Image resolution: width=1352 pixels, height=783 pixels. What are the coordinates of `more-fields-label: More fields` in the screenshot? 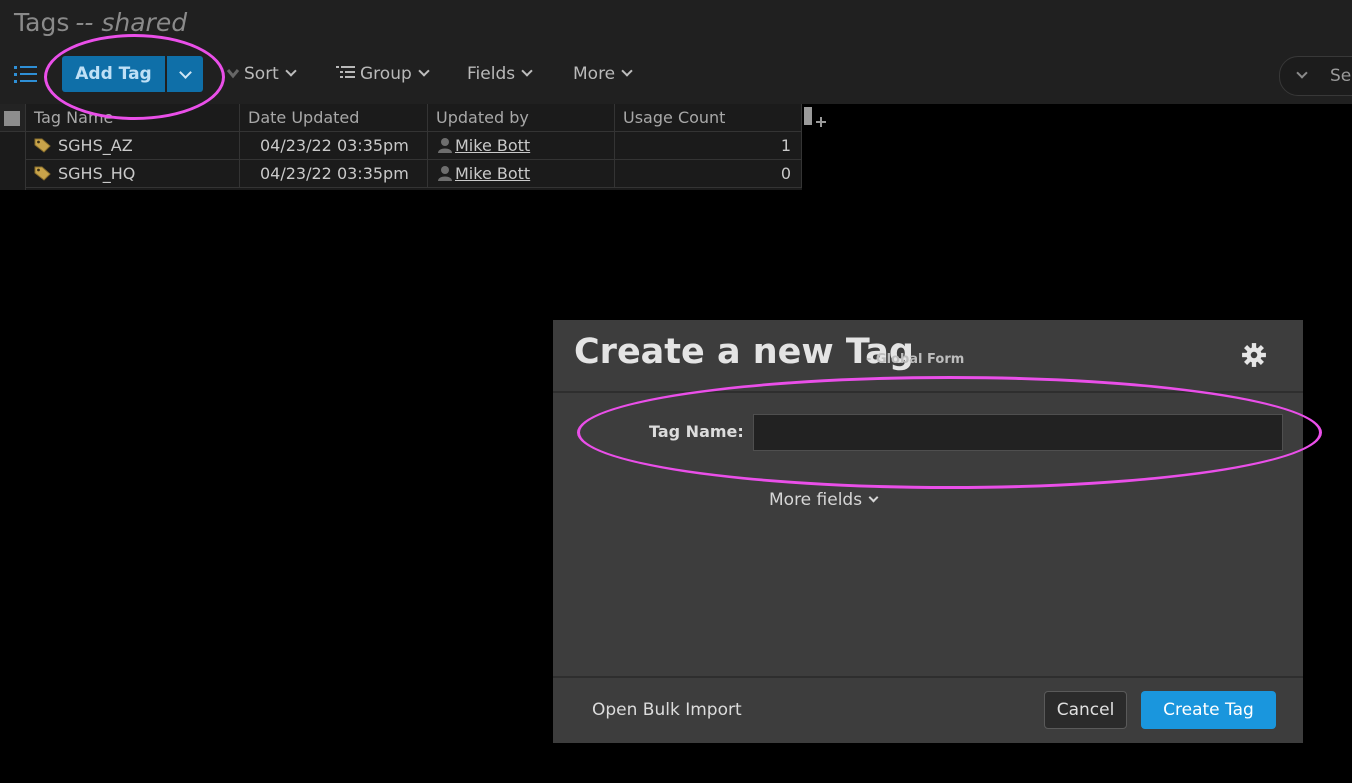 It's located at (816, 500).